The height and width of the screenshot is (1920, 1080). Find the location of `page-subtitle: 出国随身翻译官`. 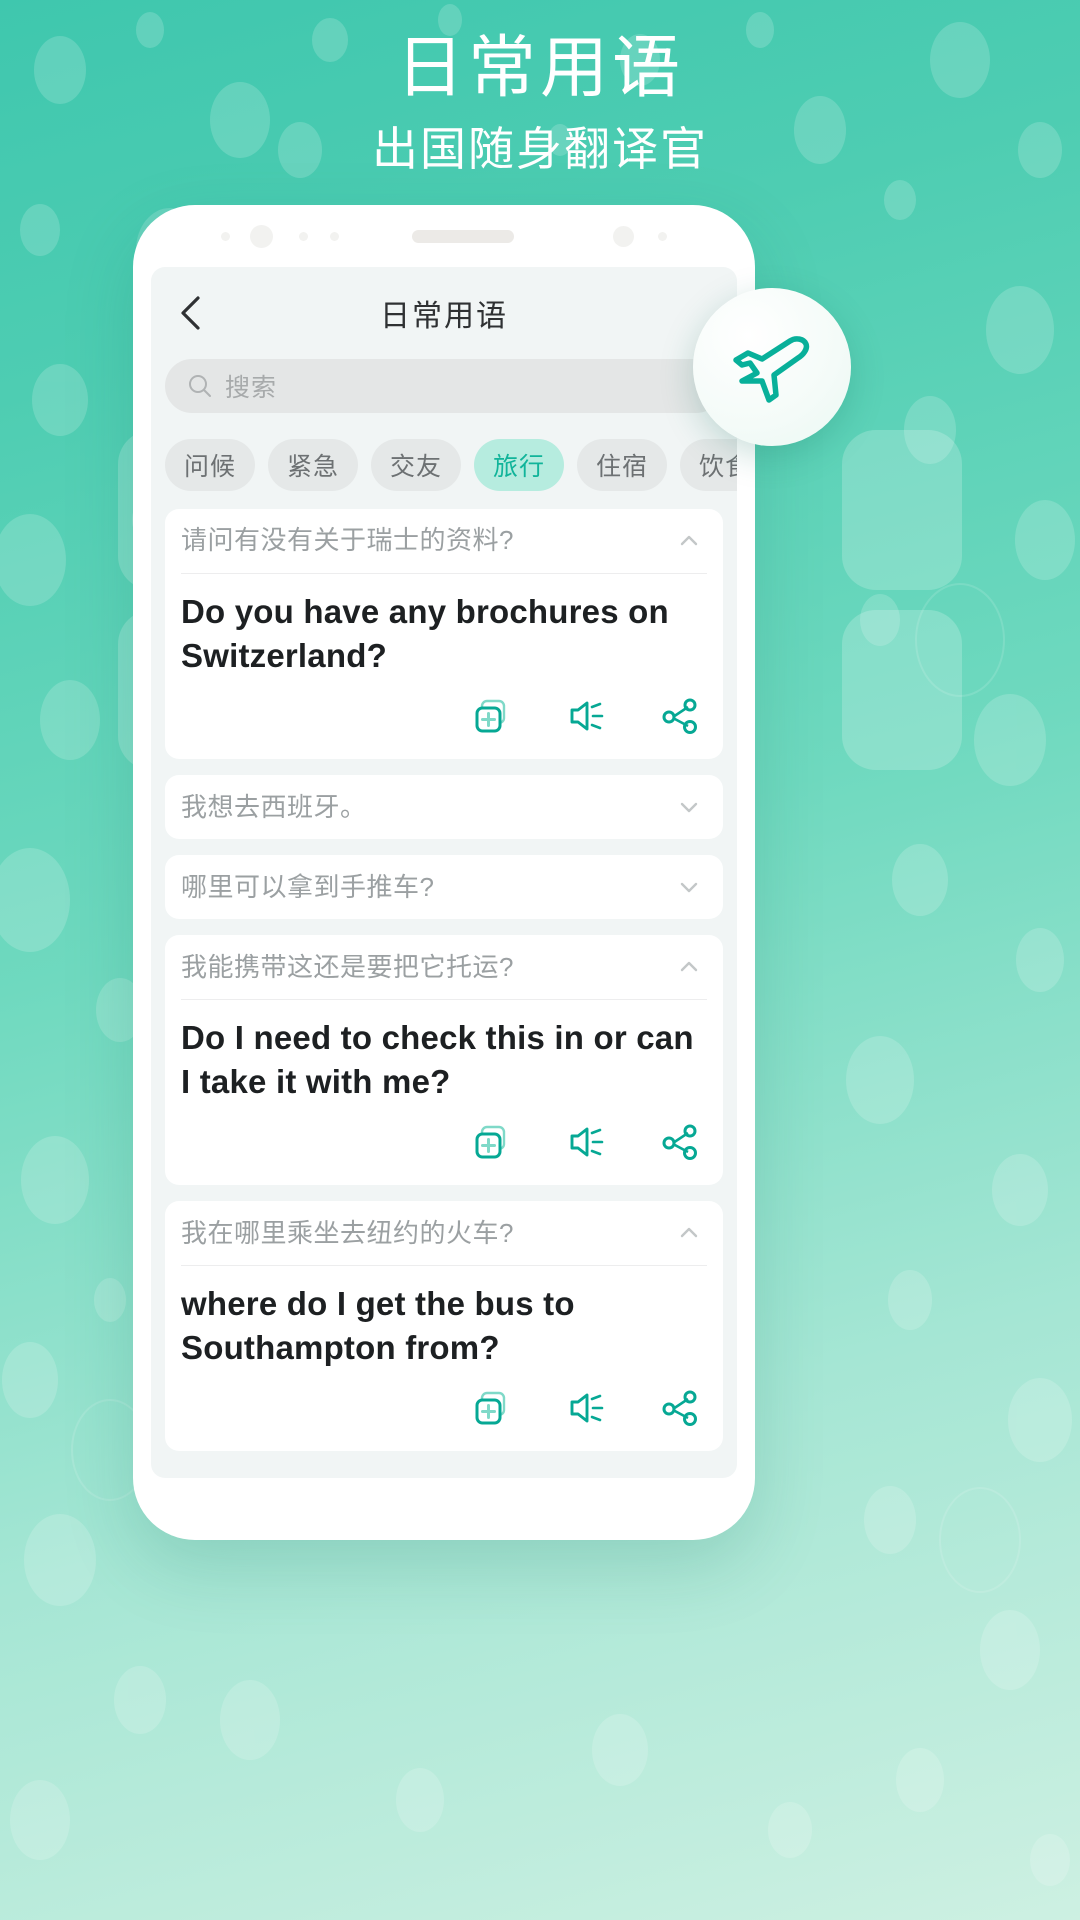

page-subtitle: 出国随身翻译官 is located at coordinates (540, 149).